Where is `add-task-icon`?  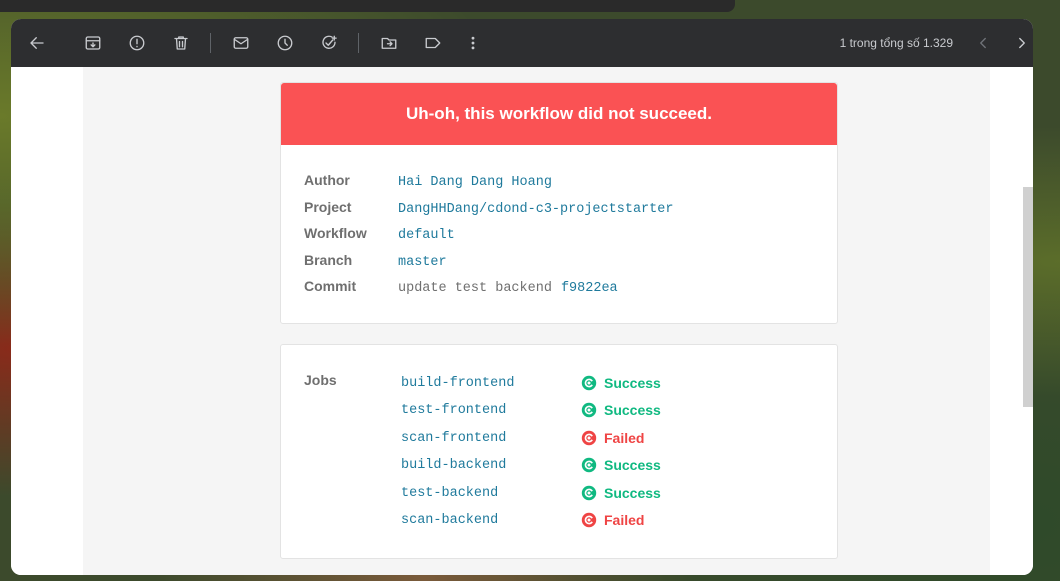 add-task-icon is located at coordinates (329, 42).